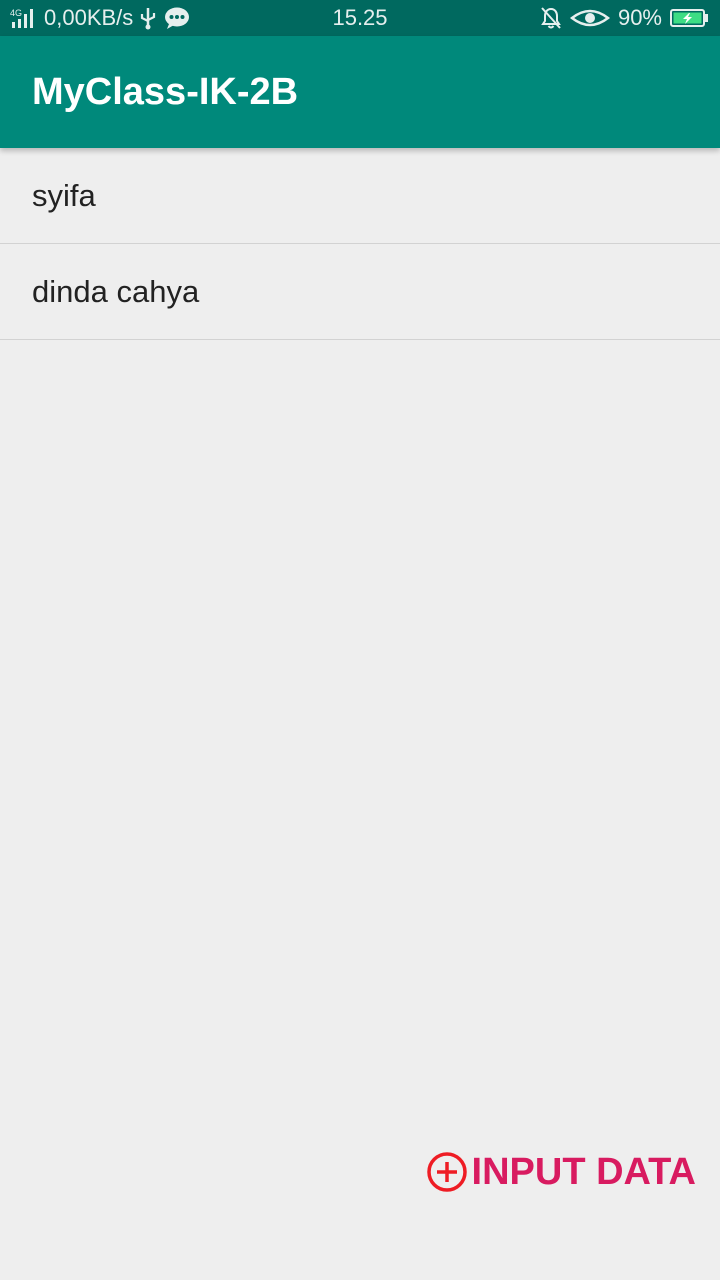  I want to click on status-left: 4G 0,00KB/s, so click(100, 18).